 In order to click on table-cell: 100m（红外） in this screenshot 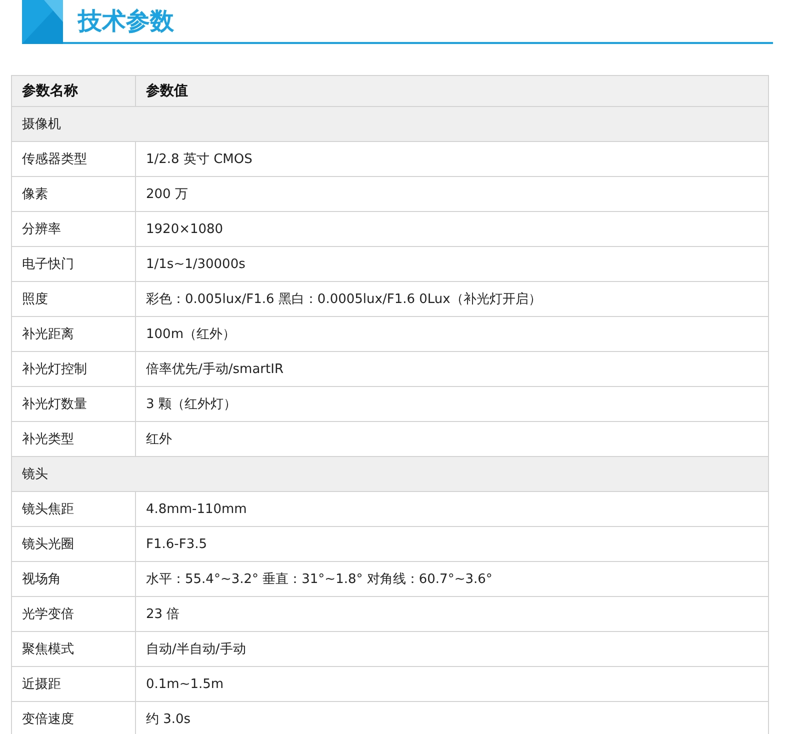, I will do `click(452, 334)`.